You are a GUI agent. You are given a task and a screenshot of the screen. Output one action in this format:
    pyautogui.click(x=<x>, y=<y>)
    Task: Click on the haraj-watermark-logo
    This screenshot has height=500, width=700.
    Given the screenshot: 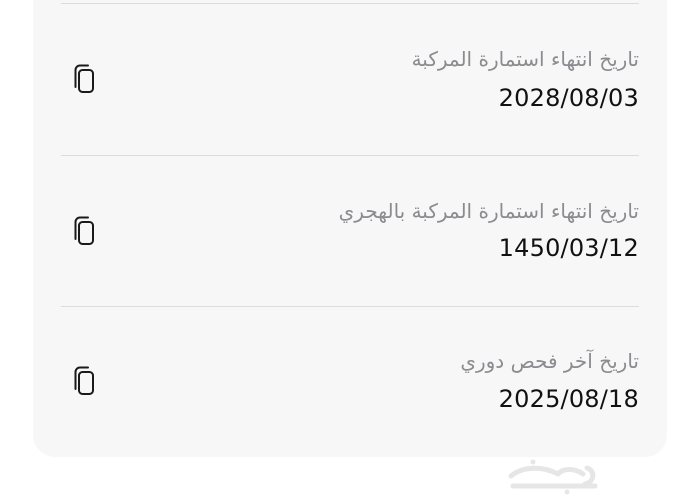 What is the action you would take?
    pyautogui.click(x=553, y=477)
    